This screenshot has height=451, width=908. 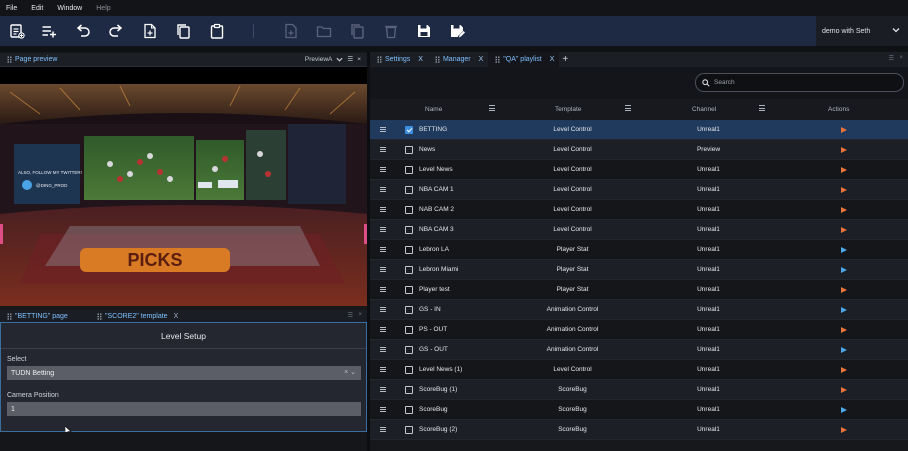 I want to click on table-row: News Level Control Preview, so click(x=639, y=150).